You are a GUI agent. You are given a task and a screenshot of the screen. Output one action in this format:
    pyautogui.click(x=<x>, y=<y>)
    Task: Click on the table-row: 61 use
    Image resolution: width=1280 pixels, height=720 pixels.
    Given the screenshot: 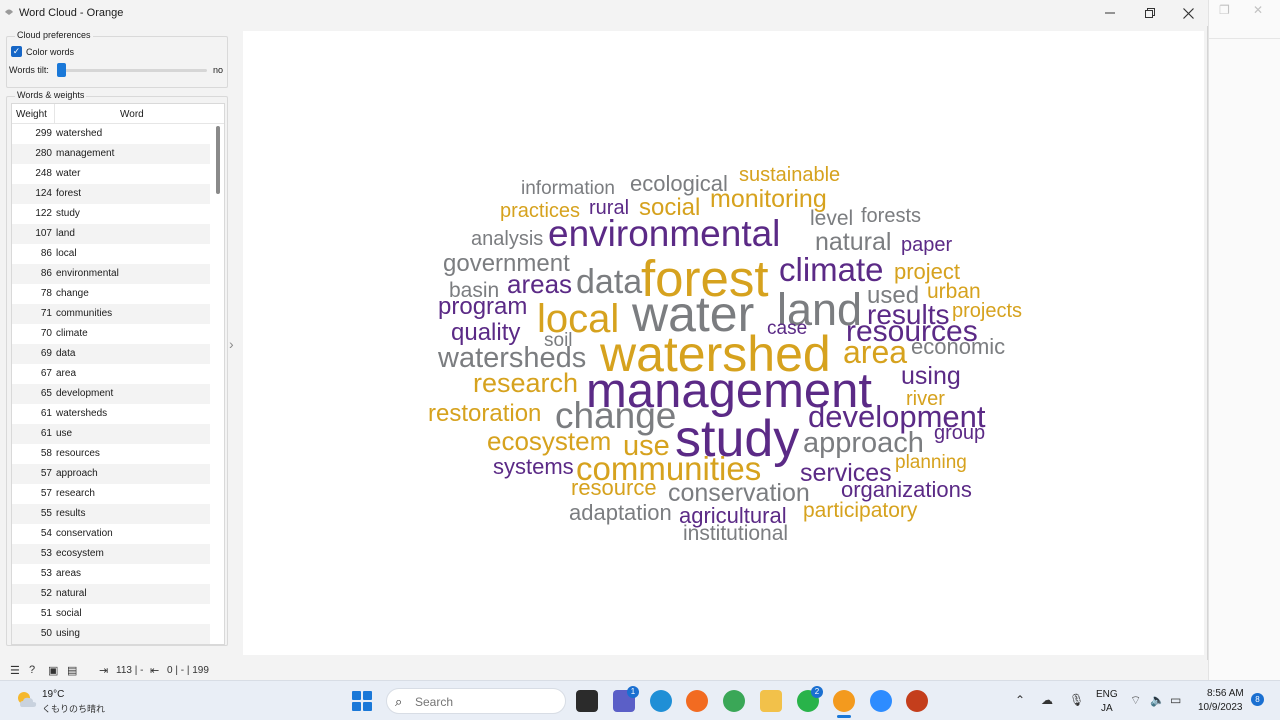 What is the action you would take?
    pyautogui.click(x=111, y=434)
    